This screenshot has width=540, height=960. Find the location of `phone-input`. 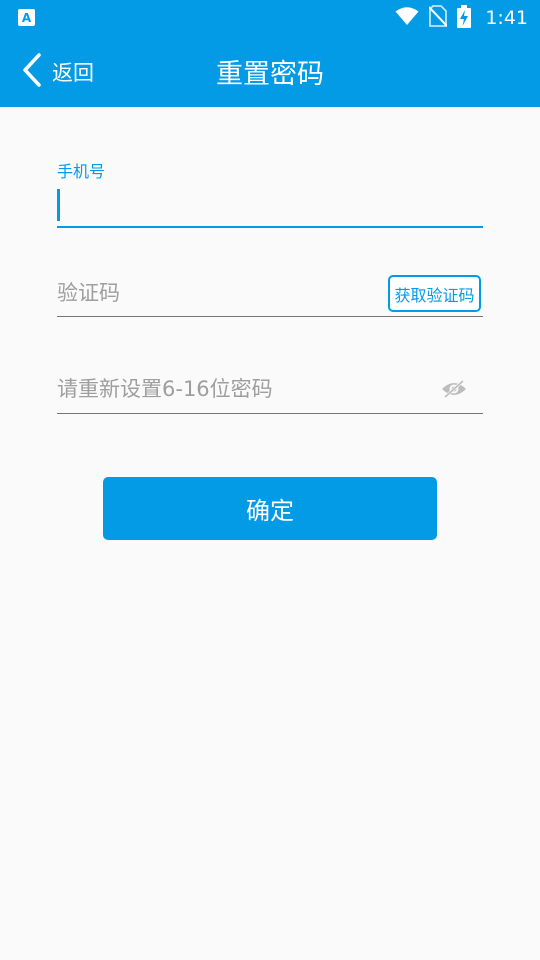

phone-input is located at coordinates (267, 206).